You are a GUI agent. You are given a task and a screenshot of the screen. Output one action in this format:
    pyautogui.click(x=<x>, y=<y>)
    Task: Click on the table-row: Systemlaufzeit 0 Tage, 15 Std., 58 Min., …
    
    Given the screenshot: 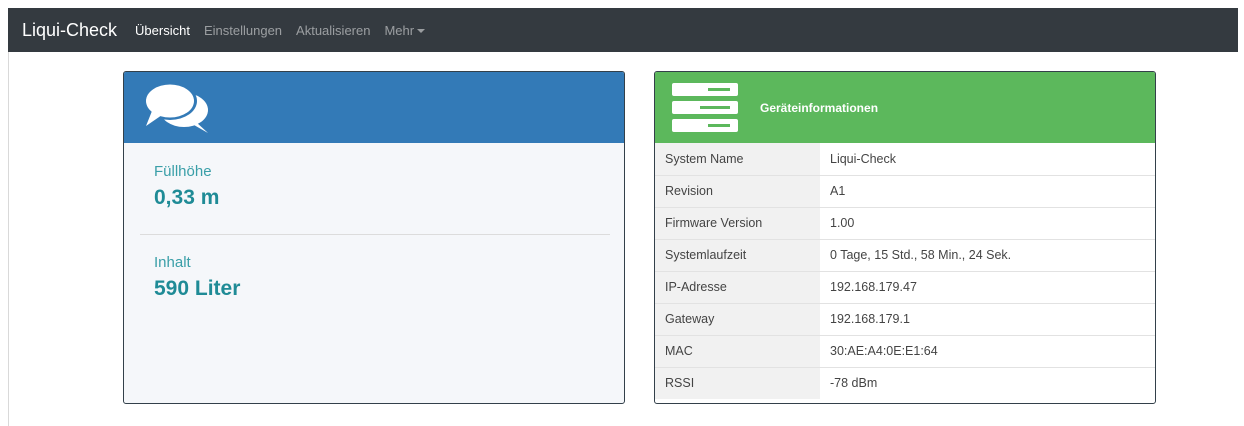 What is the action you would take?
    pyautogui.click(x=905, y=255)
    